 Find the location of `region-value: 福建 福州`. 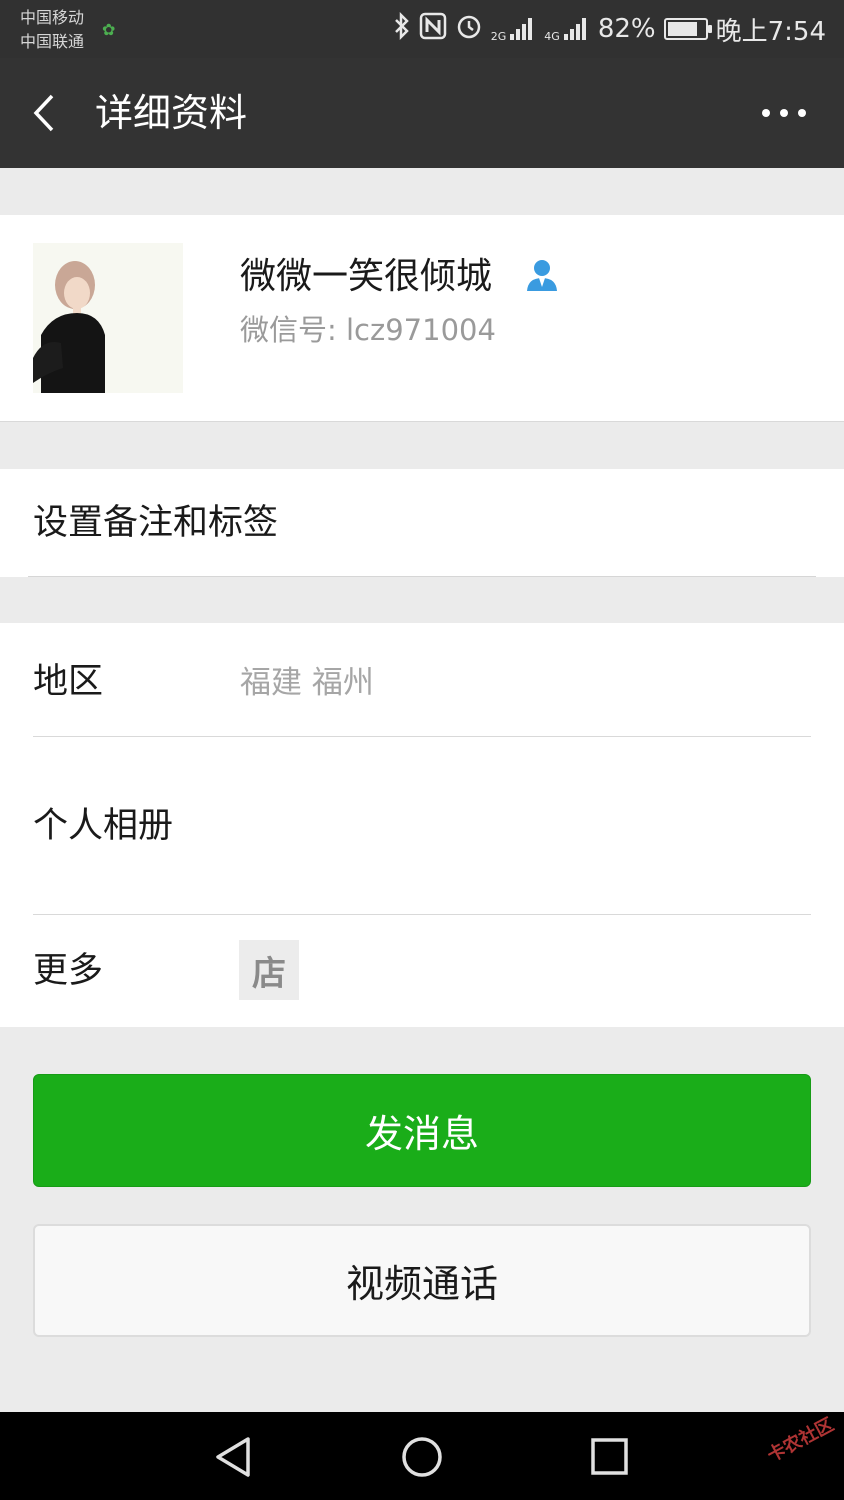

region-value: 福建 福州 is located at coordinates (307, 683).